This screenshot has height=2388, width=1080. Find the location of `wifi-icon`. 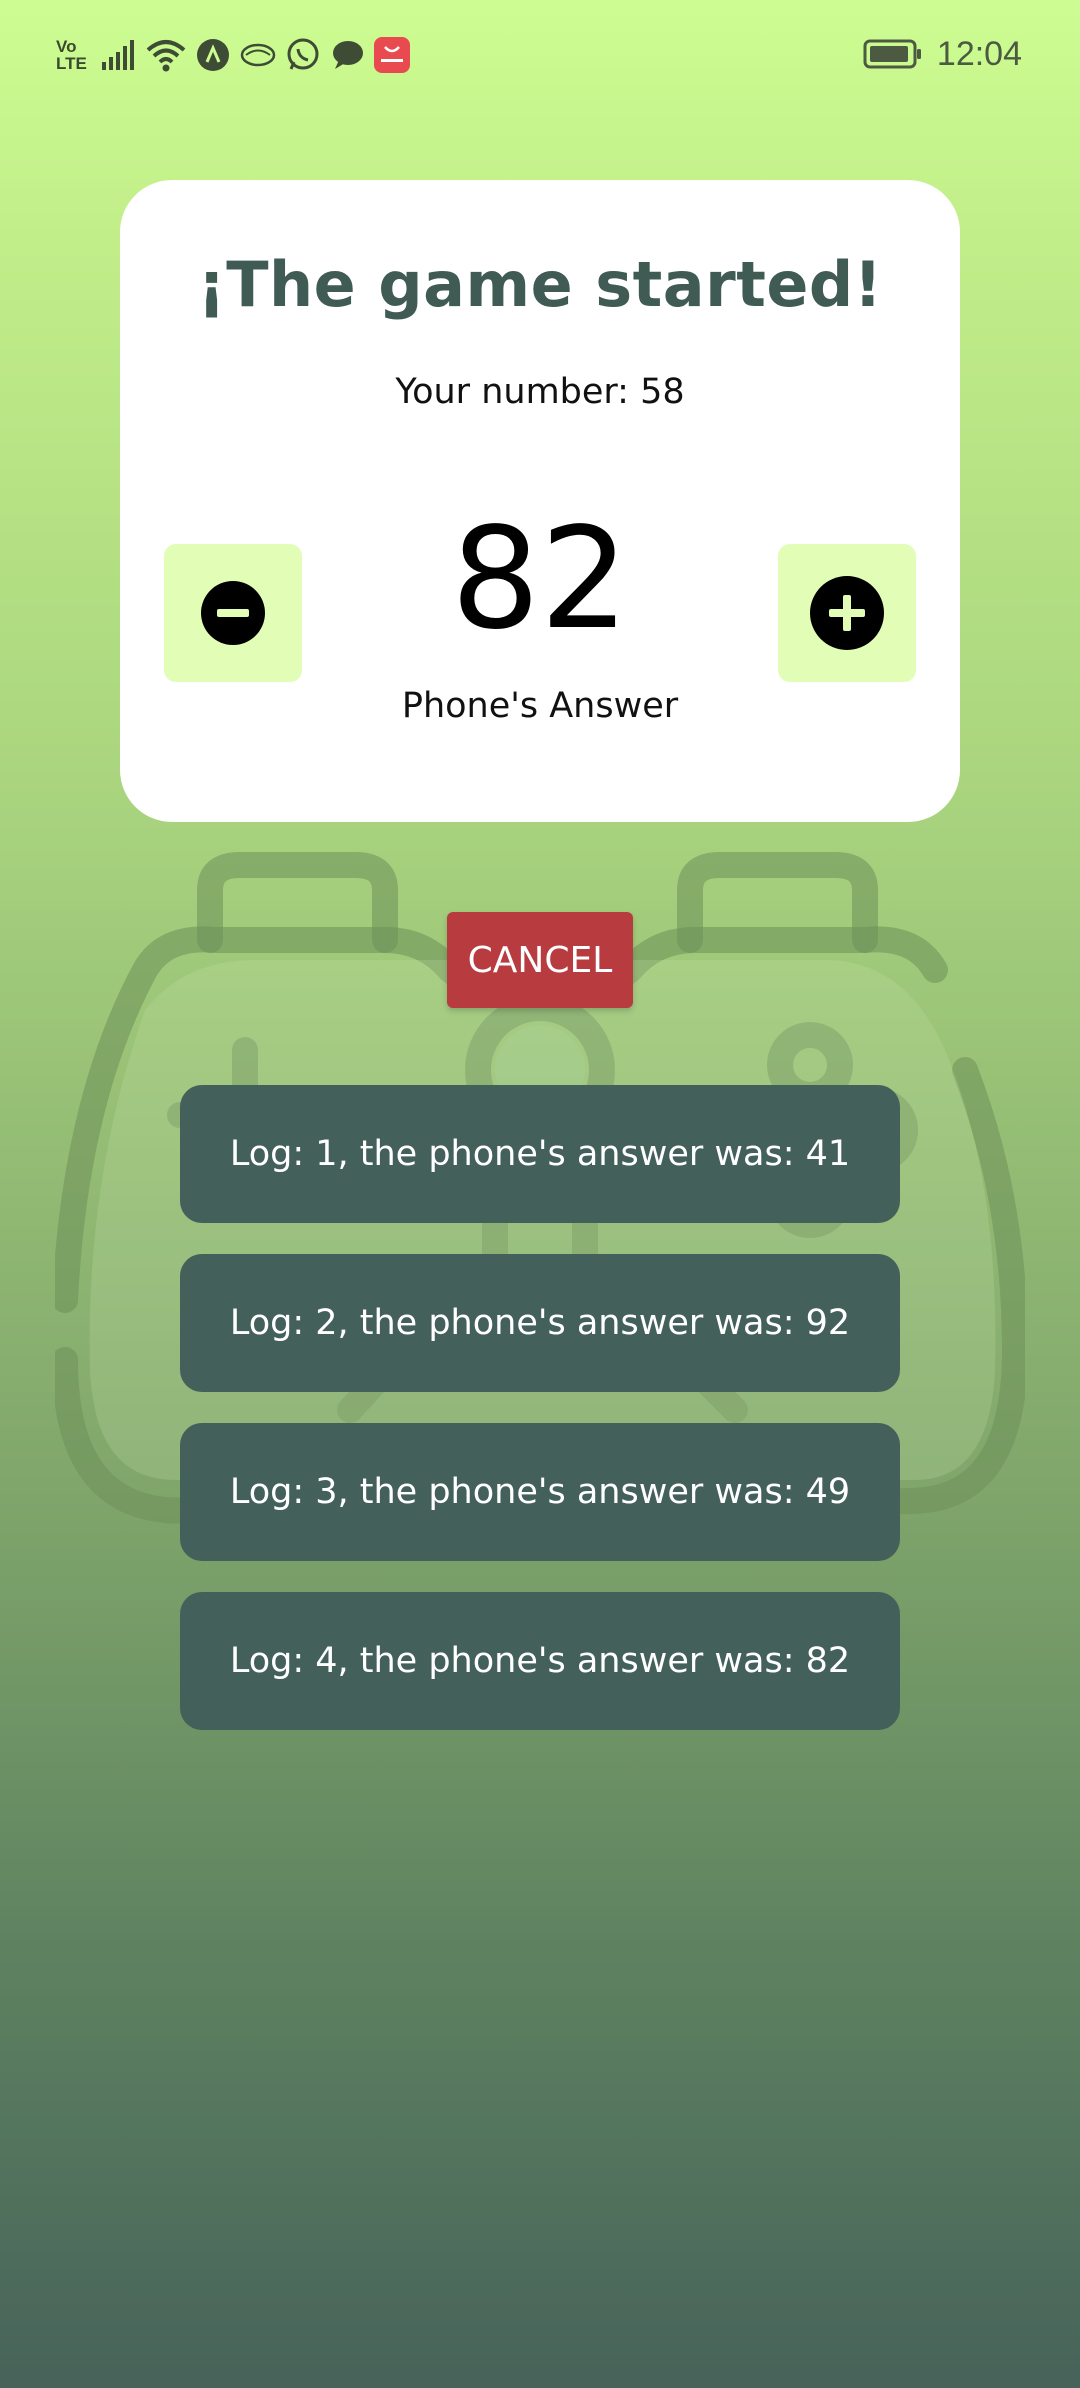

wifi-icon is located at coordinates (166, 55).